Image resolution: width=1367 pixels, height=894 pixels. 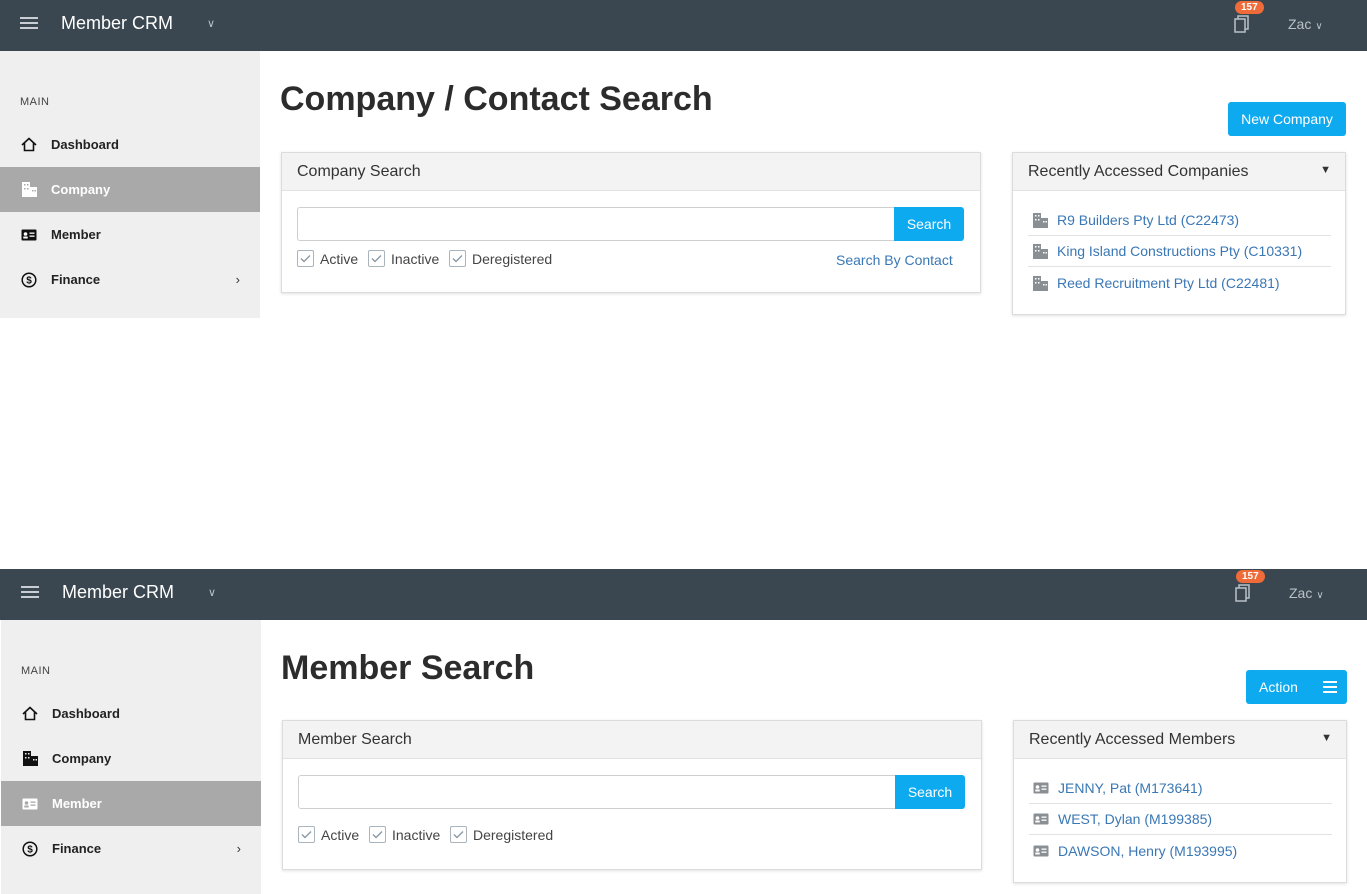 What do you see at coordinates (631, 172) in the screenshot?
I see `panel-title: Company Search` at bounding box center [631, 172].